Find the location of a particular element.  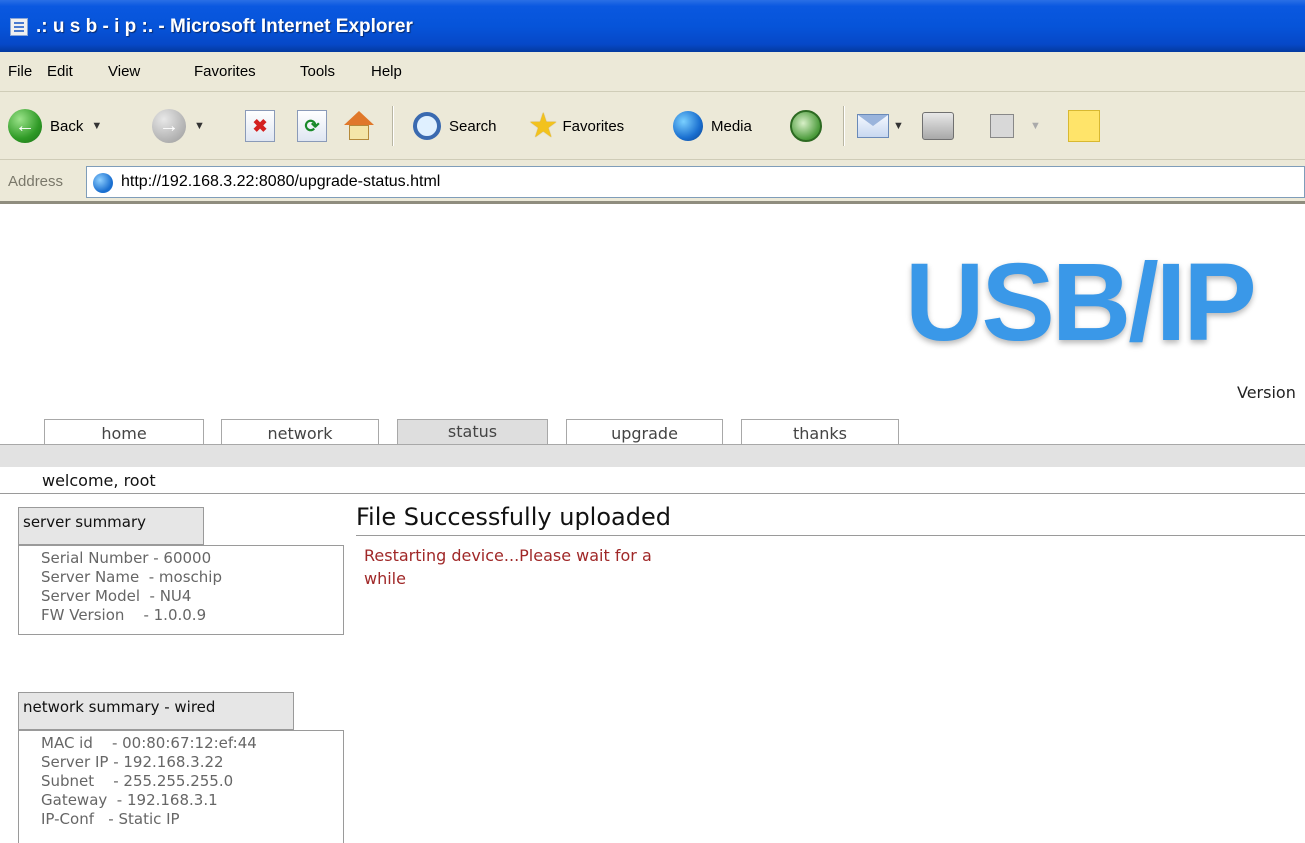

stop-button: ✖ is located at coordinates (260, 126).